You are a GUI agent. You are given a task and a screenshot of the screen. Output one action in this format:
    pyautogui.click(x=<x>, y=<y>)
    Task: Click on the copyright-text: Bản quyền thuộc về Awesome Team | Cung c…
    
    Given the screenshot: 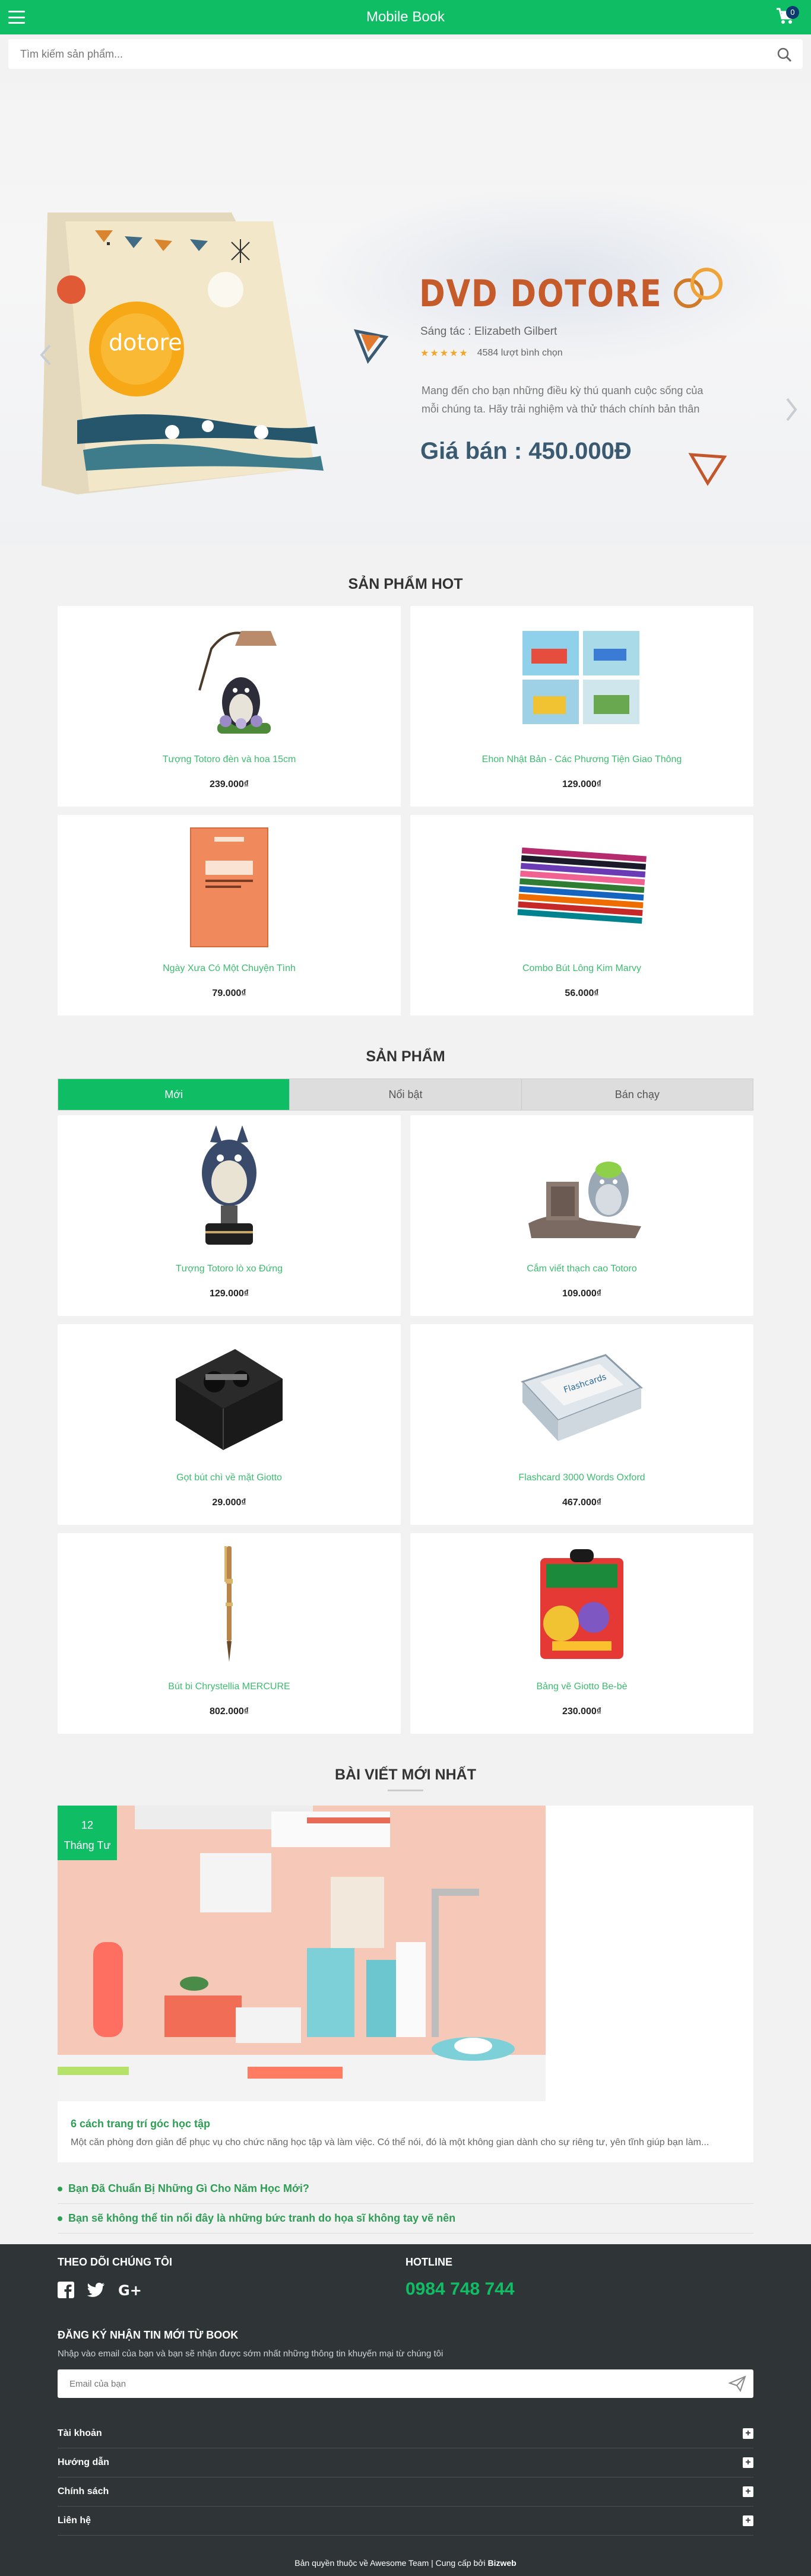 What is the action you would take?
    pyautogui.click(x=391, y=2563)
    